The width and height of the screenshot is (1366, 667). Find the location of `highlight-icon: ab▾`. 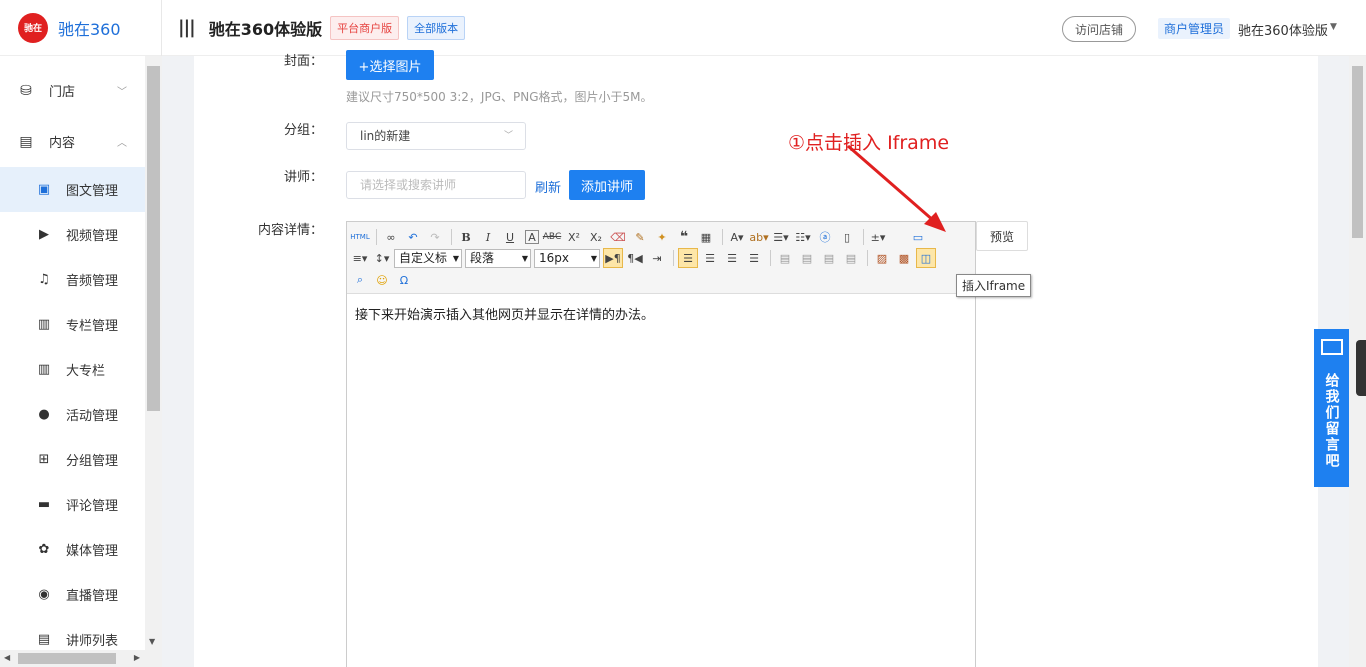

highlight-icon: ab▾ is located at coordinates (759, 237).